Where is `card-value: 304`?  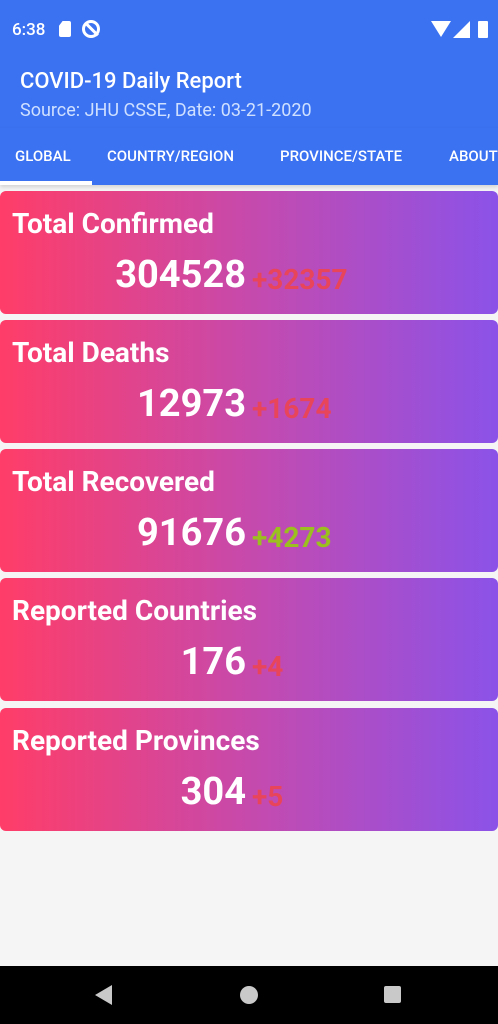 card-value: 304 is located at coordinates (213, 792).